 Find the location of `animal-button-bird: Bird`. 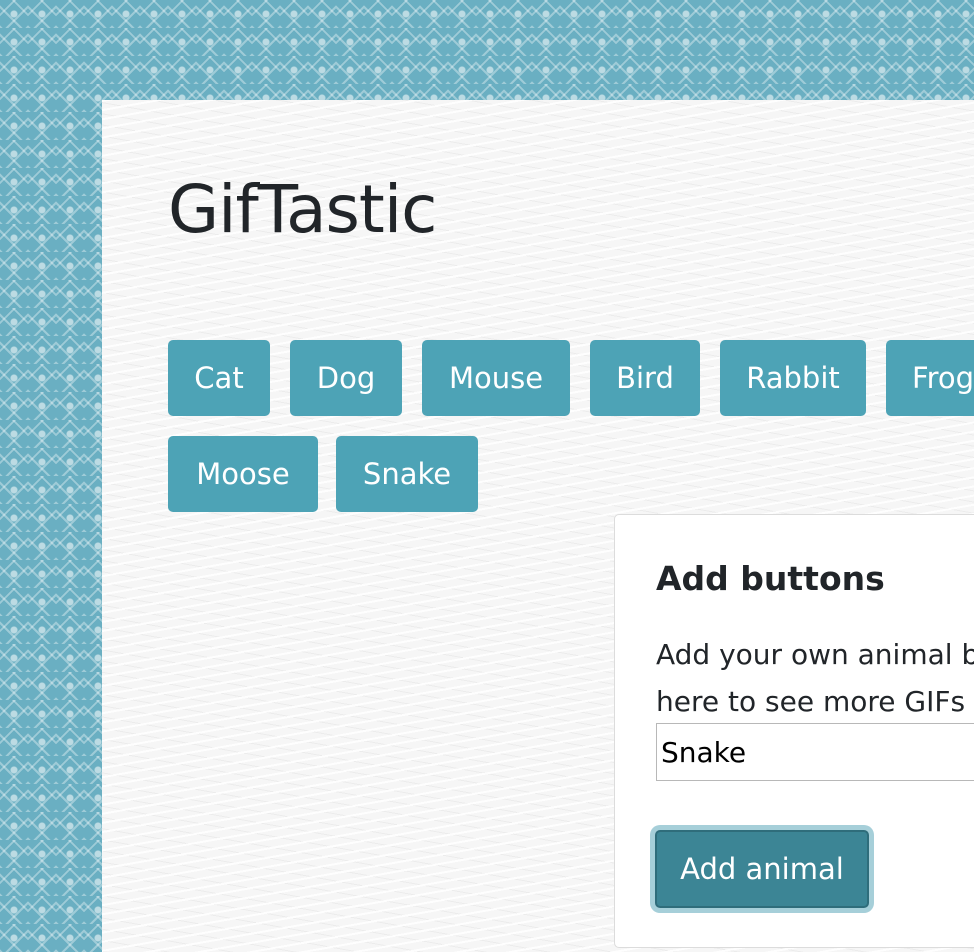

animal-button-bird: Bird is located at coordinates (645, 378).